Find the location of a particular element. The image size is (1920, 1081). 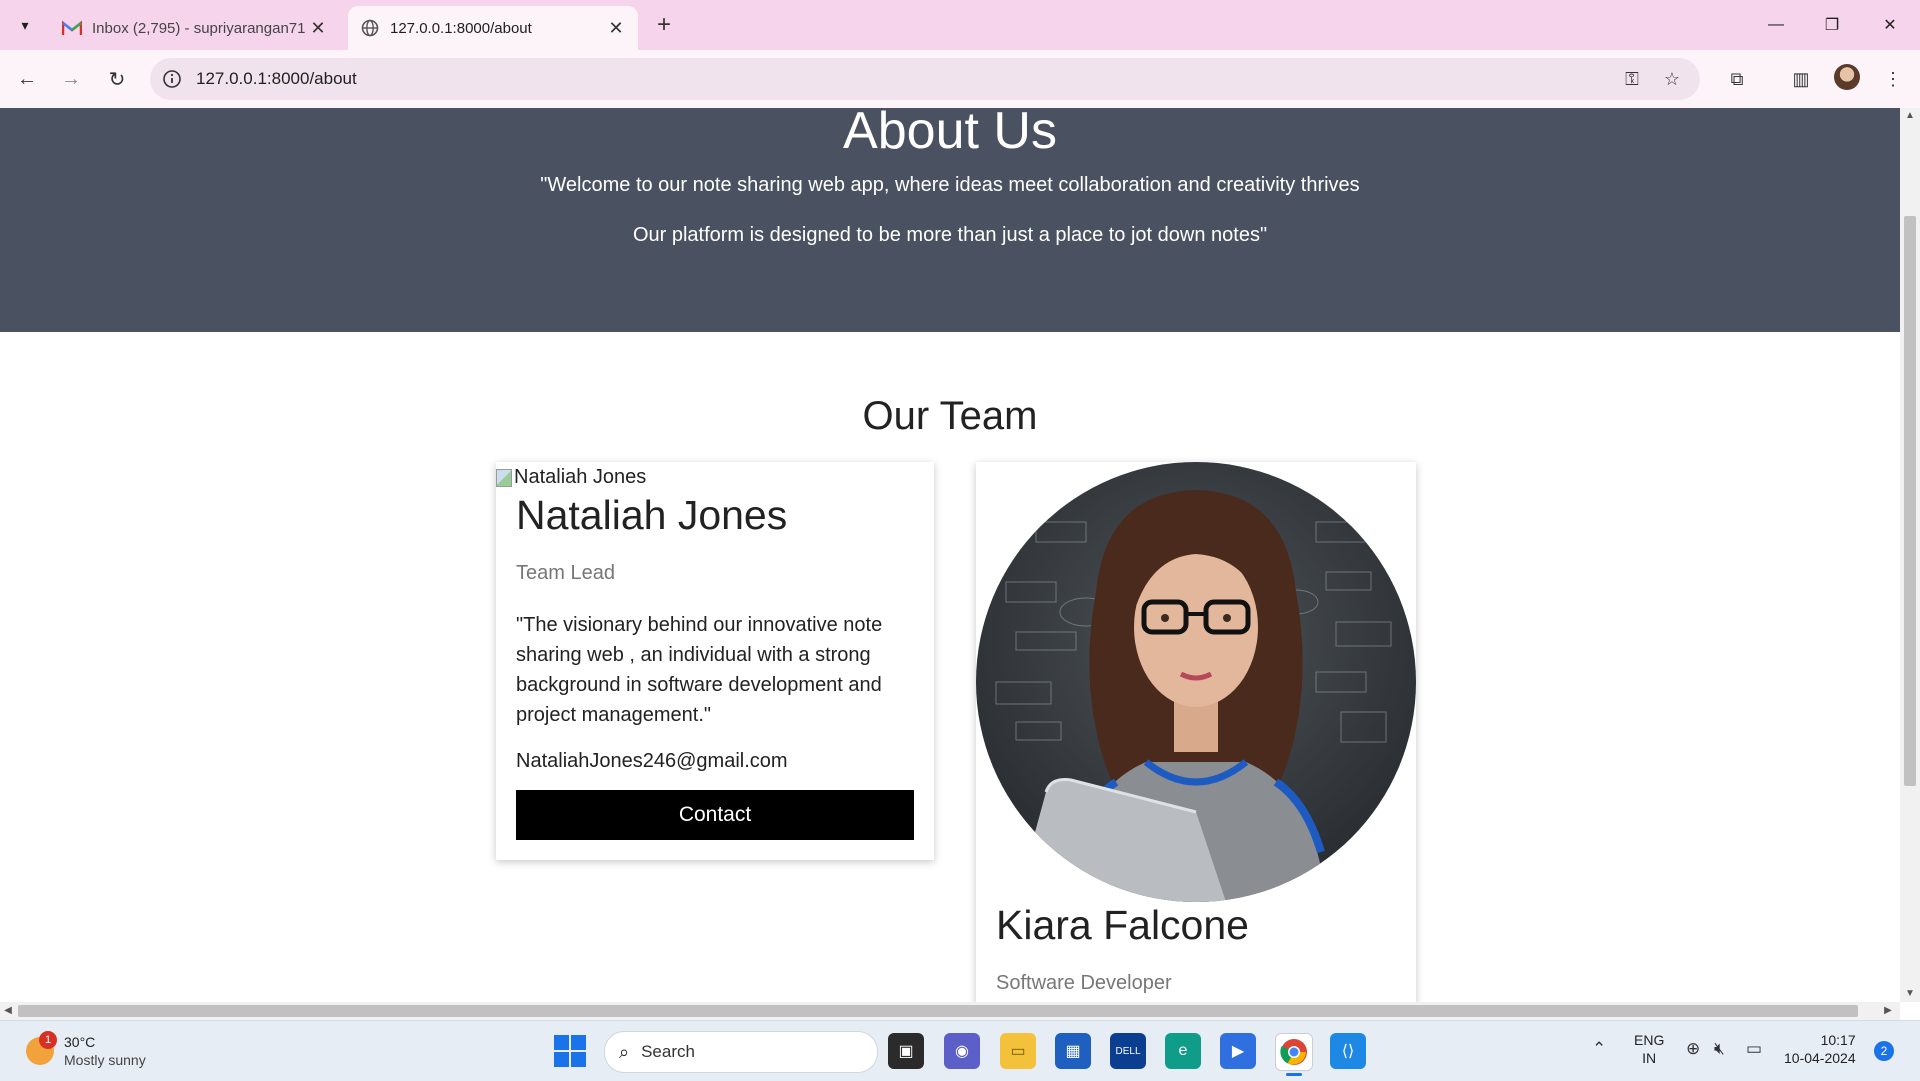

team-card: Kiara Falcone Software Developer is located at coordinates (1196, 732).